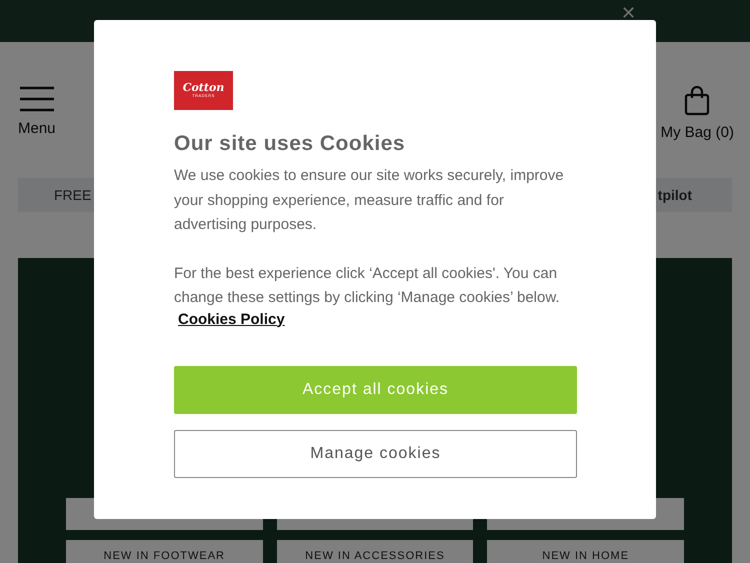 Image resolution: width=750 pixels, height=563 pixels. What do you see at coordinates (36, 99) in the screenshot?
I see `menu-icon` at bounding box center [36, 99].